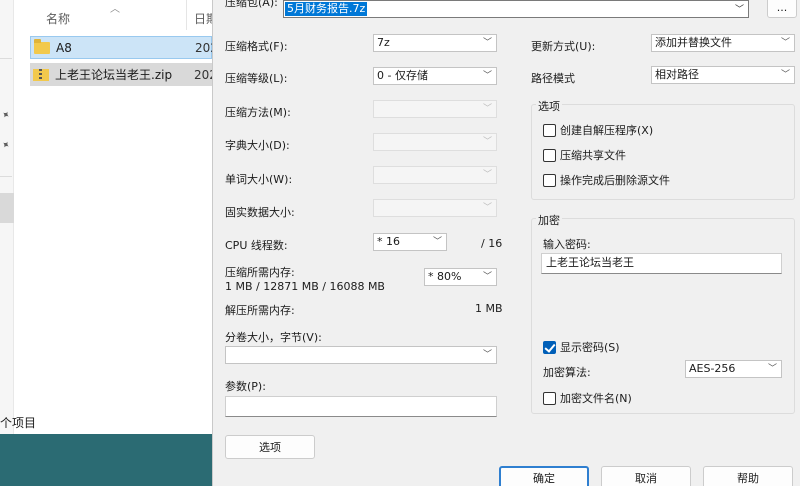 The height and width of the screenshot is (486, 800). What do you see at coordinates (563, 46) in the screenshot?
I see `update-mode-label: 更新方式(U):` at bounding box center [563, 46].